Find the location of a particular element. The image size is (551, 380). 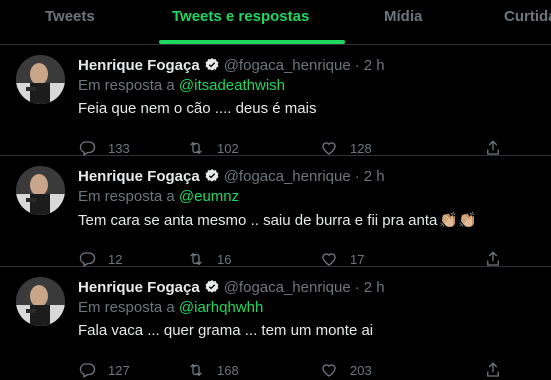

reply-button: 127 is located at coordinates (104, 370).